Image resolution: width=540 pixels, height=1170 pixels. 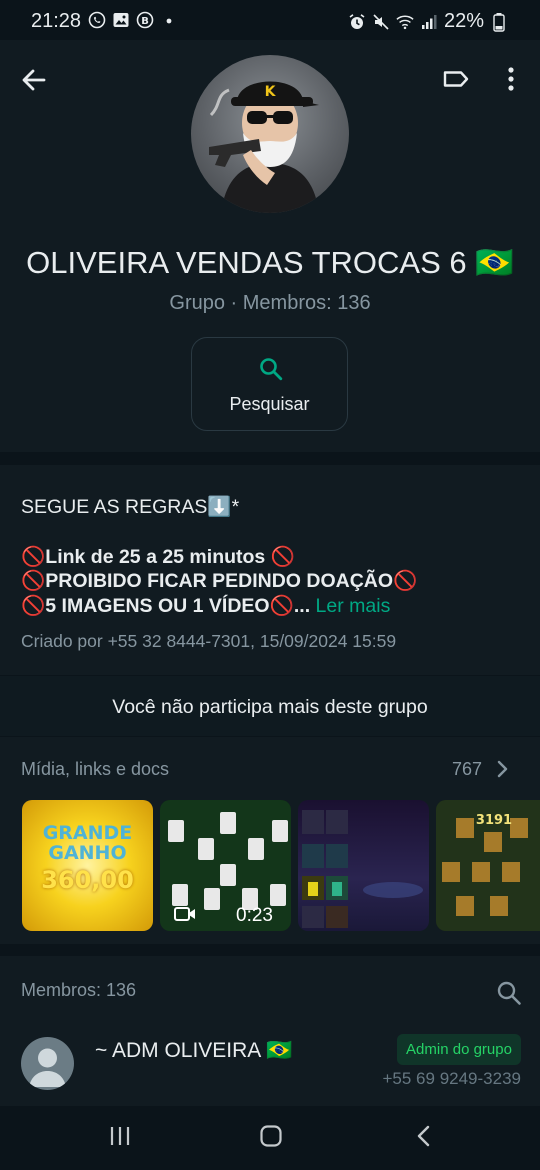 I want to click on search-button: Pesquisar, so click(x=269, y=384).